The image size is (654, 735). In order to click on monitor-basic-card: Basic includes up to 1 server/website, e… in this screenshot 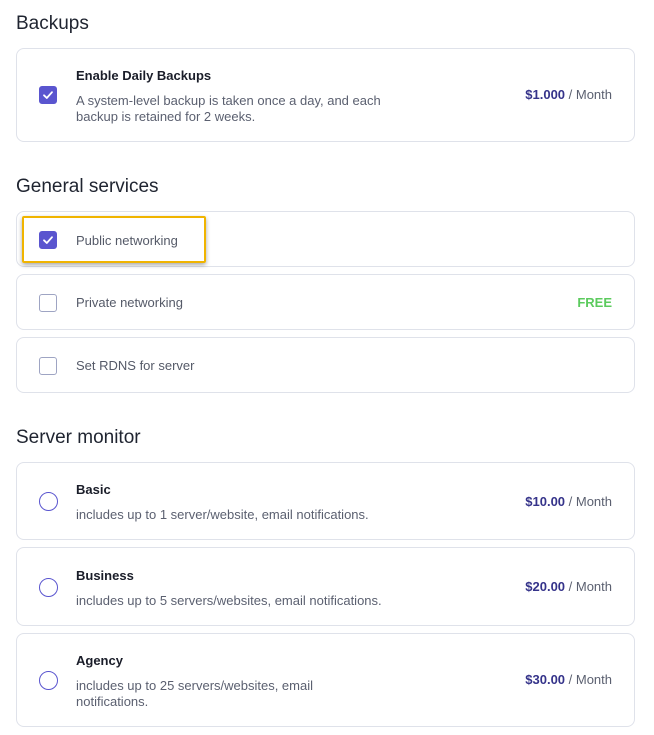, I will do `click(325, 501)`.